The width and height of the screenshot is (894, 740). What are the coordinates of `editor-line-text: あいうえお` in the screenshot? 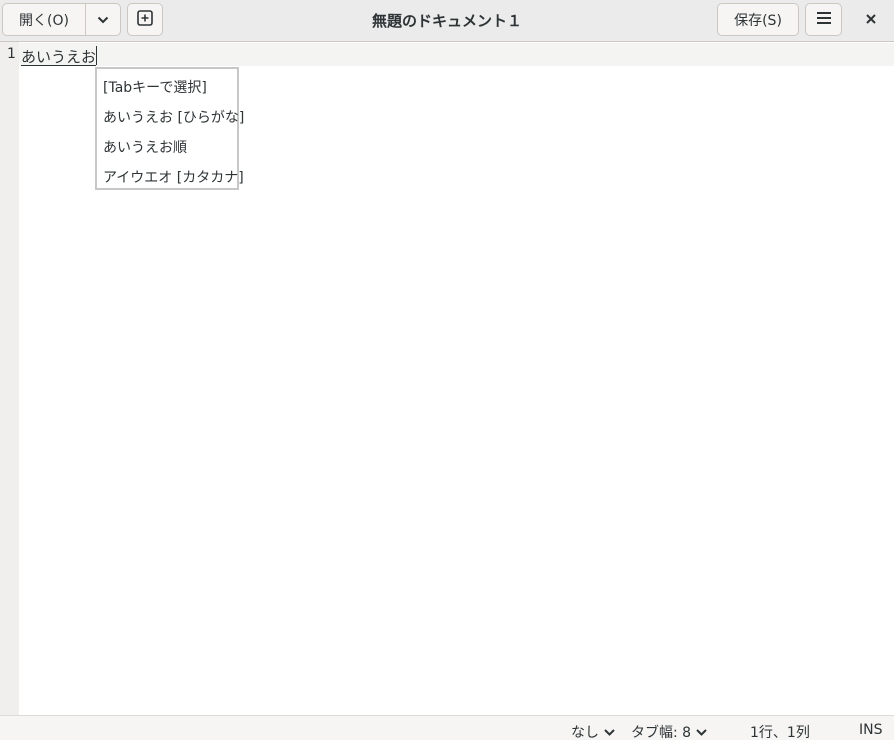 It's located at (58, 56).